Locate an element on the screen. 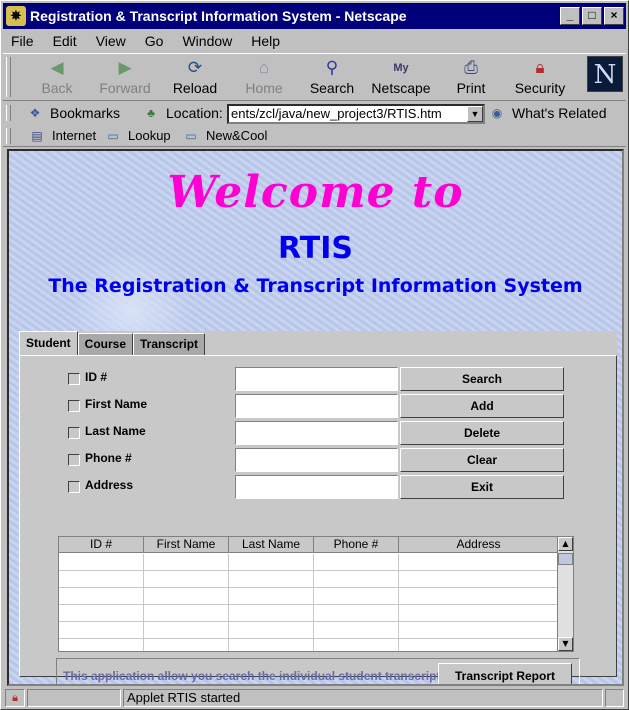  print-icon: ⎙ is located at coordinates (471, 67).